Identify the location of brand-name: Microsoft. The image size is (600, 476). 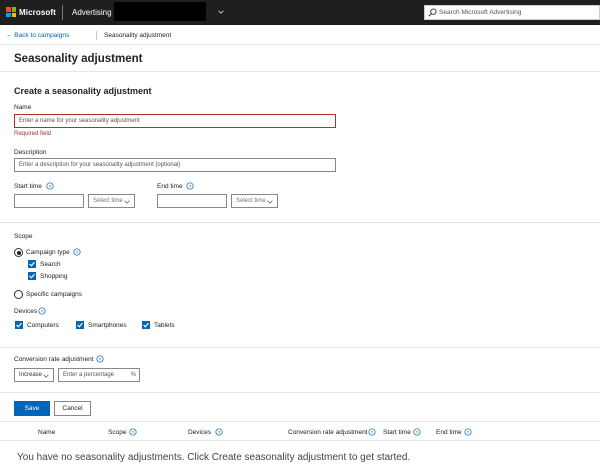
(37, 12).